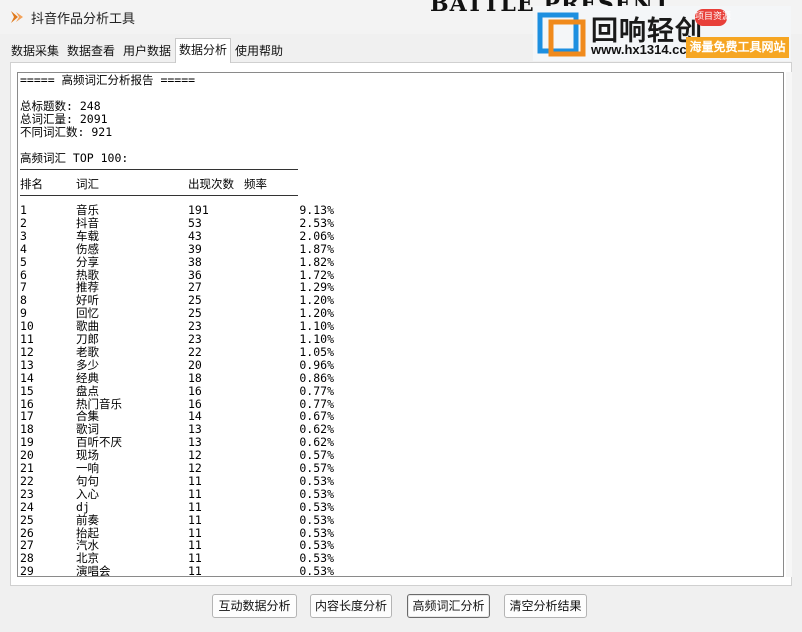  I want to click on freq-cell: 1.72%, so click(316, 274).